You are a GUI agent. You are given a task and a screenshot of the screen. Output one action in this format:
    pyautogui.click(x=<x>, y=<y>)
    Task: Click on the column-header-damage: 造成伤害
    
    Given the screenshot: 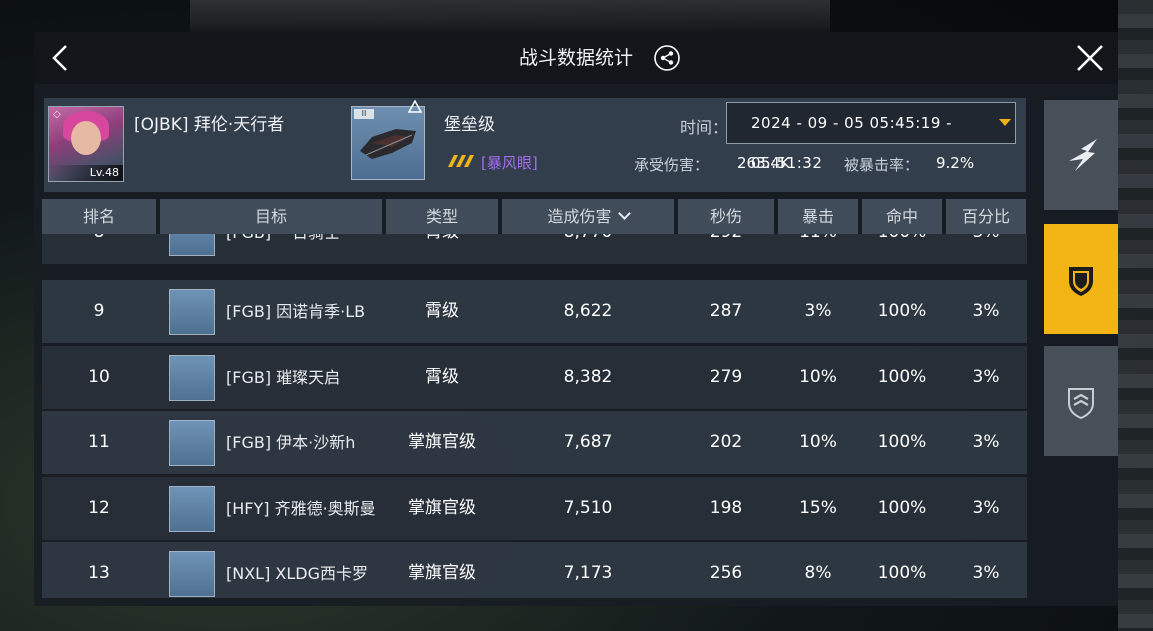 What is the action you would take?
    pyautogui.click(x=588, y=216)
    